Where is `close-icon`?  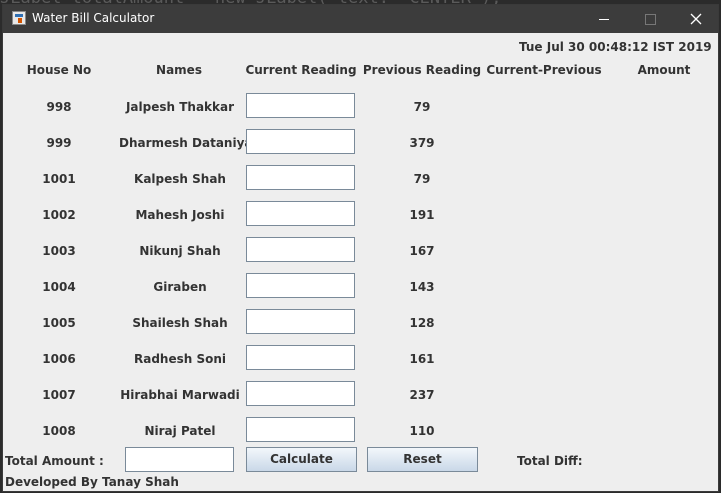 close-icon is located at coordinates (696, 19).